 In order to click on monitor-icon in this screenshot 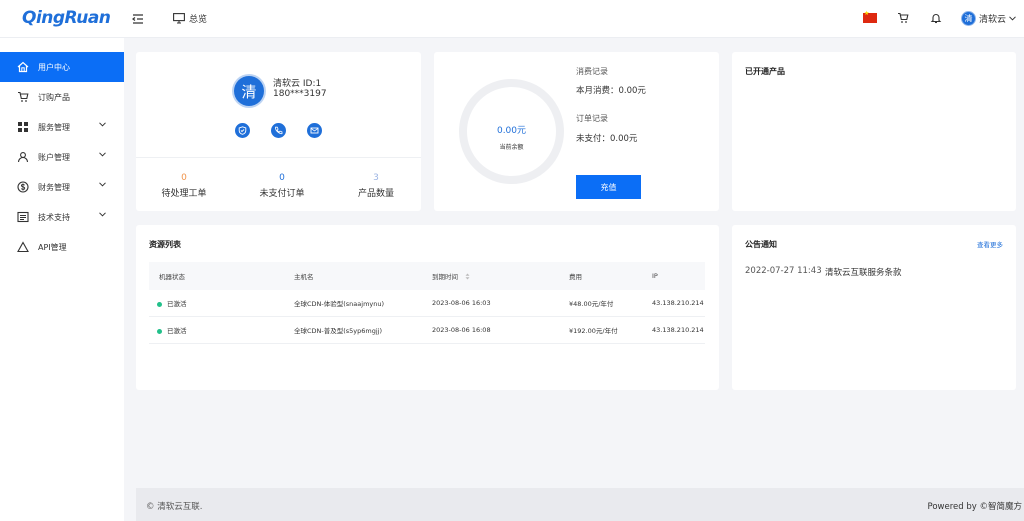, I will do `click(179, 18)`.